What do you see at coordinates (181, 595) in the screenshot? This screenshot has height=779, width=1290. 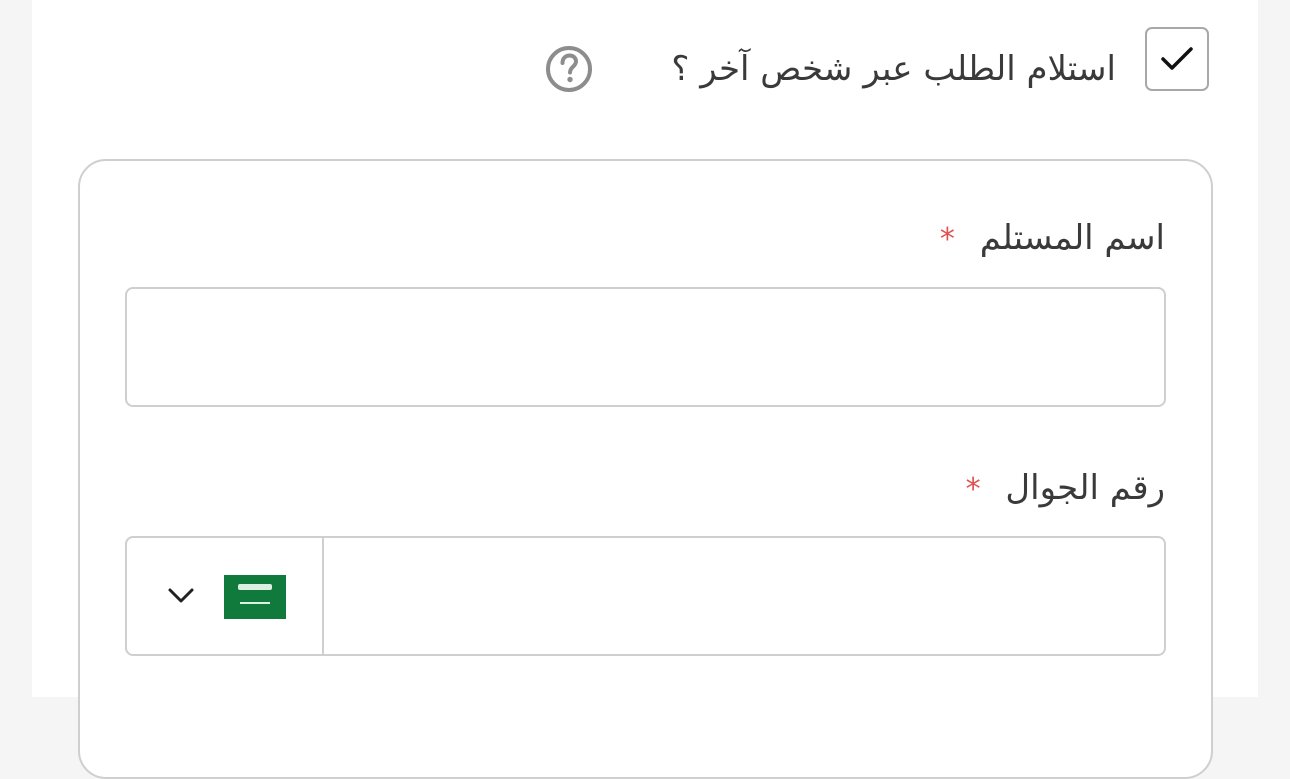 I see `chevron-down-icon` at bounding box center [181, 595].